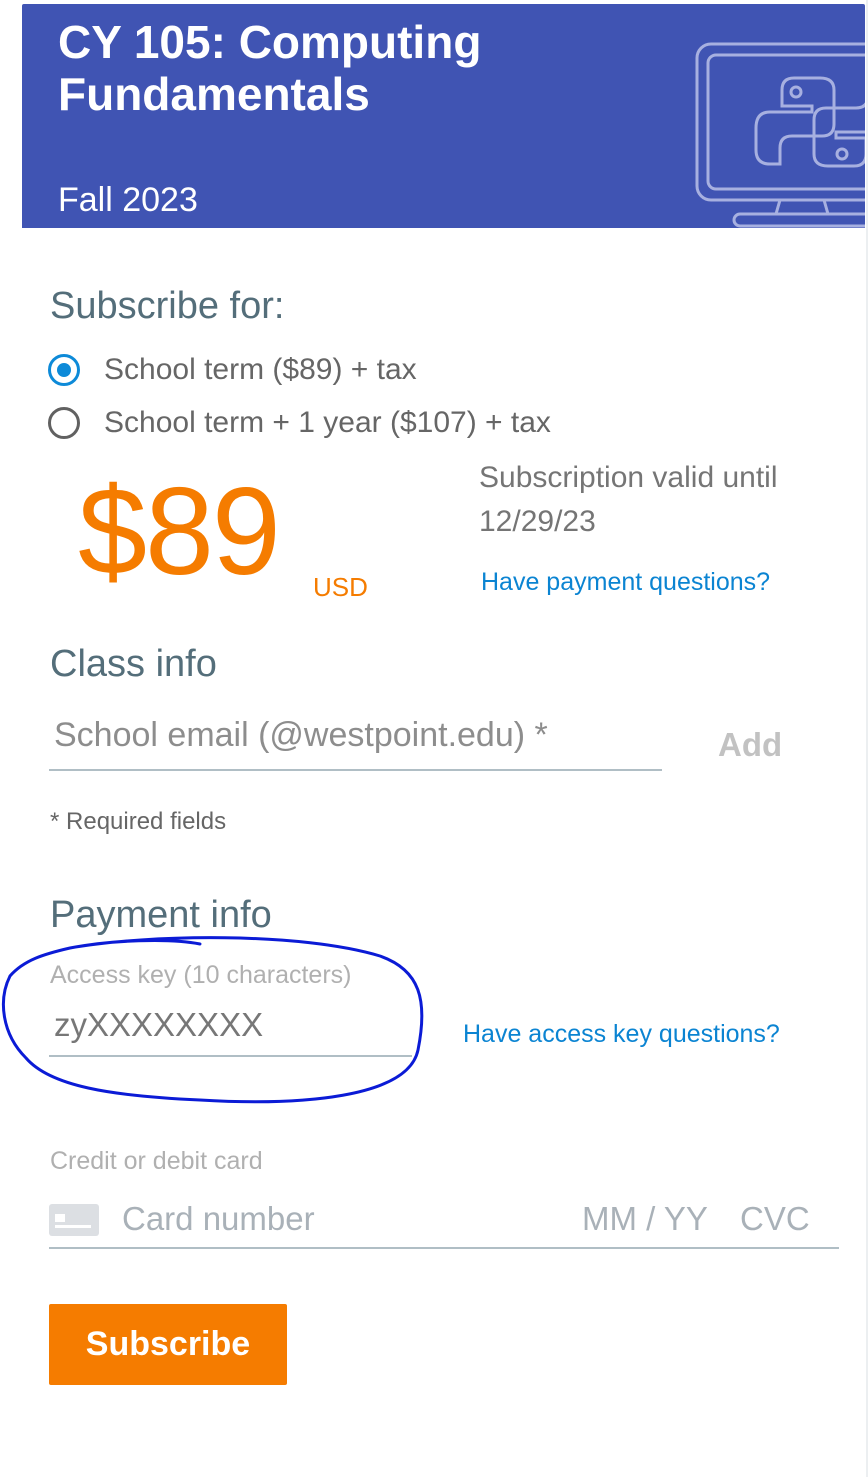 This screenshot has height=1477, width=868. What do you see at coordinates (168, 1344) in the screenshot?
I see `subscribe-button: Subscribe` at bounding box center [168, 1344].